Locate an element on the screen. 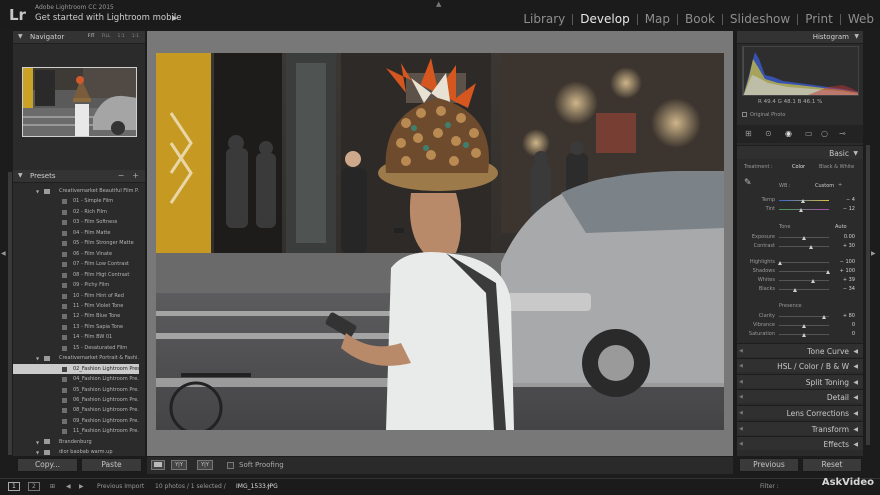  preset-item: 11 - Film Violet Tone is located at coordinates (76, 306).